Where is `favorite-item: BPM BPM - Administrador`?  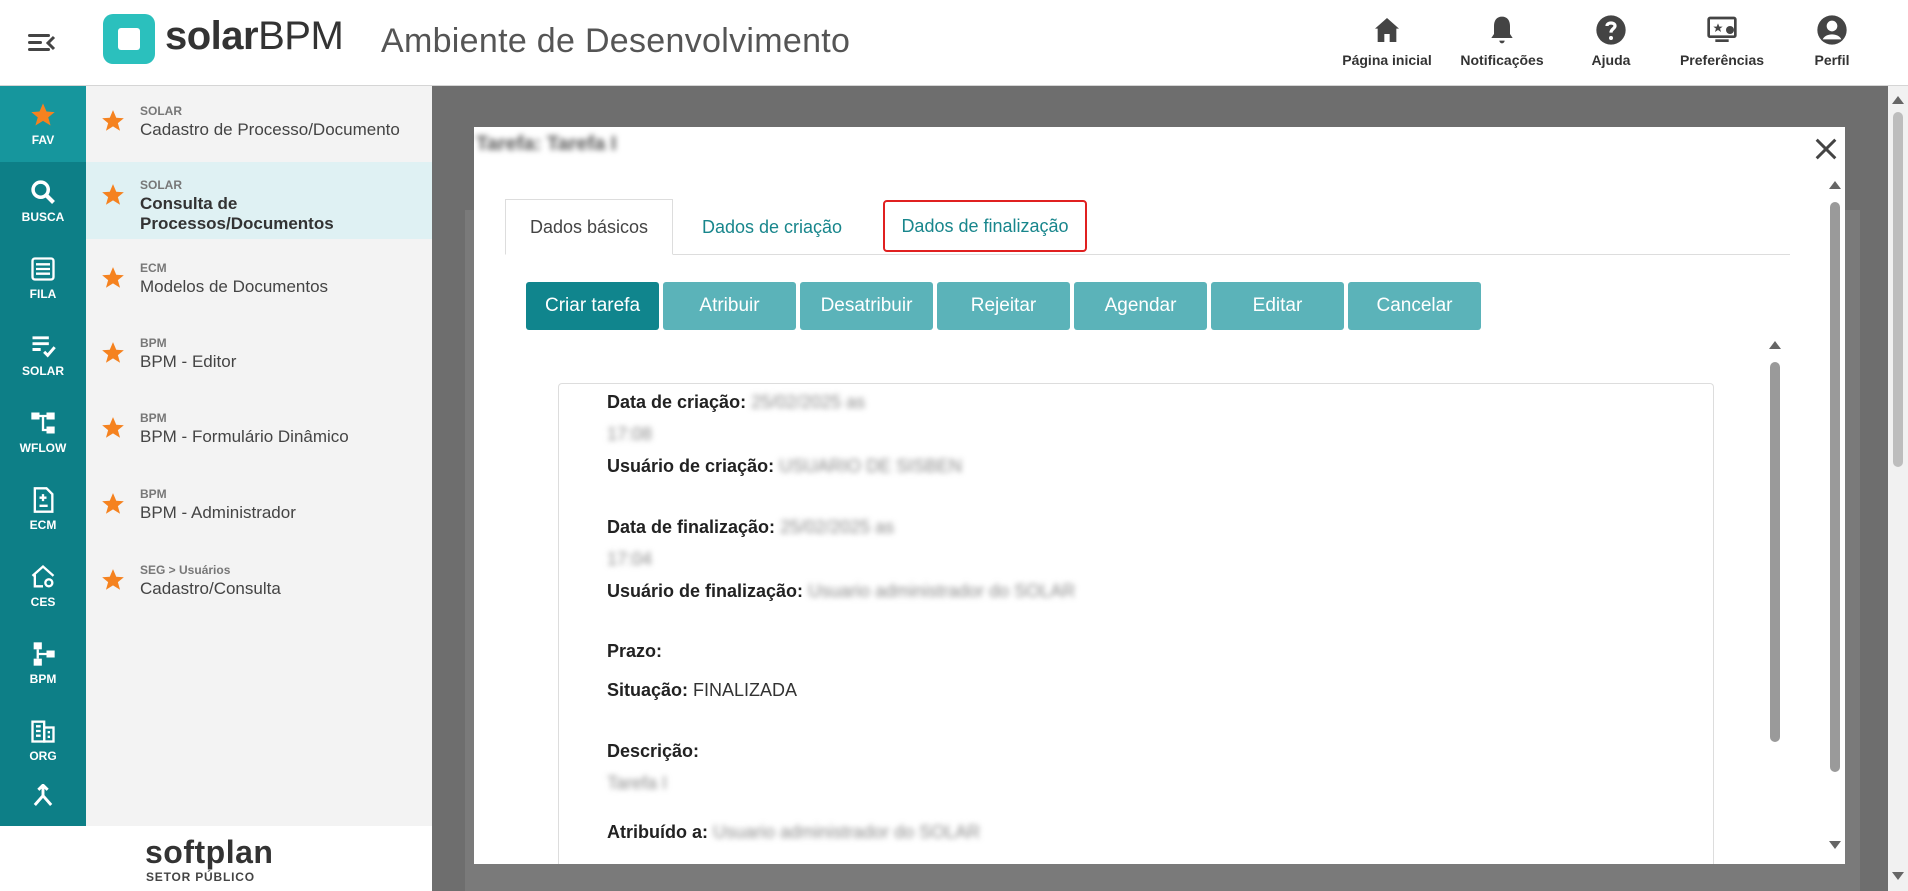 favorite-item: BPM BPM - Administrador is located at coordinates (259, 505).